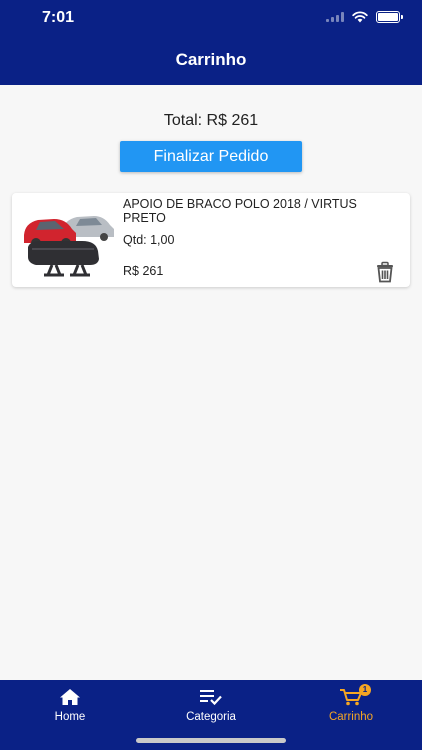 The image size is (422, 750). What do you see at coordinates (211, 19) in the screenshot?
I see `status-bar: 7:01` at bounding box center [211, 19].